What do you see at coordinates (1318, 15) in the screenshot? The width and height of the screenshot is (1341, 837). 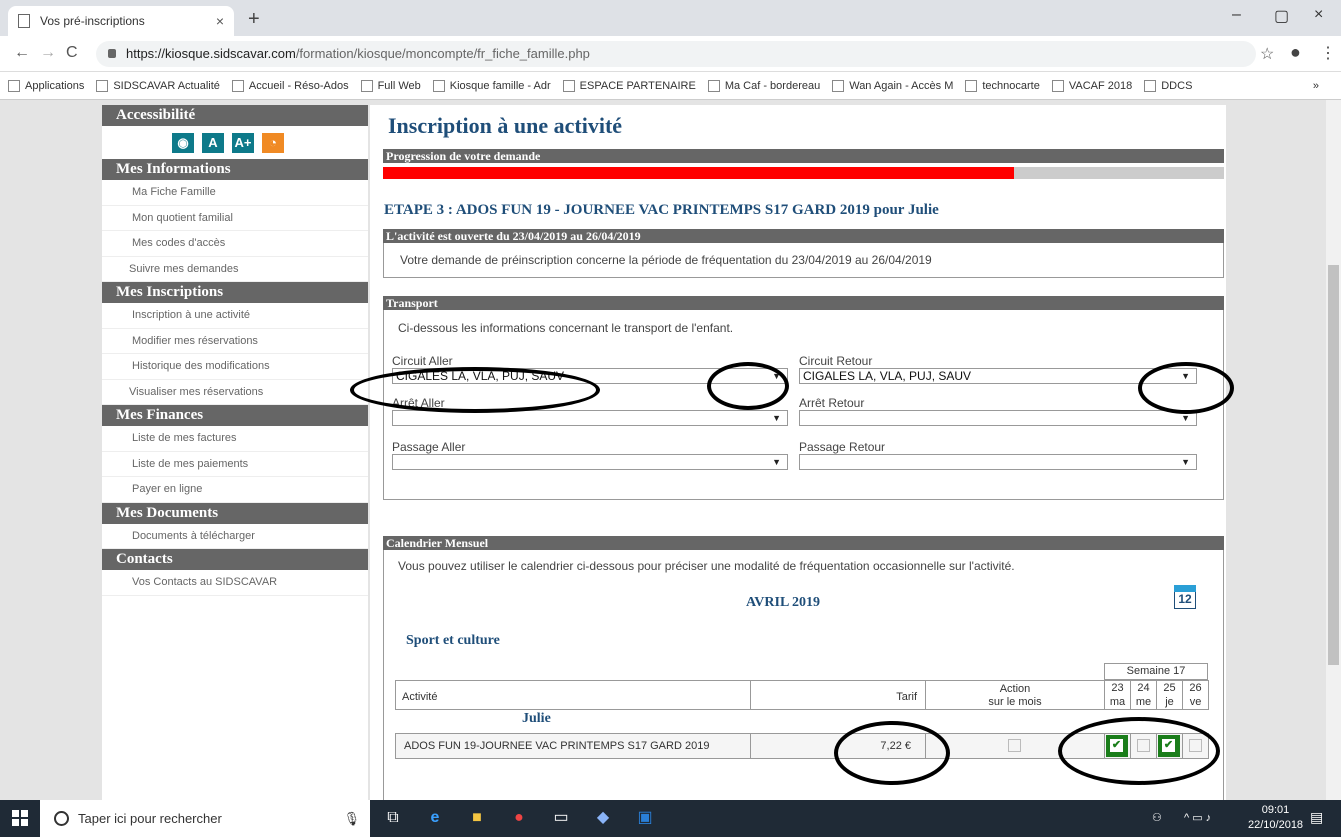 I see `window-close-icon: ×` at bounding box center [1318, 15].